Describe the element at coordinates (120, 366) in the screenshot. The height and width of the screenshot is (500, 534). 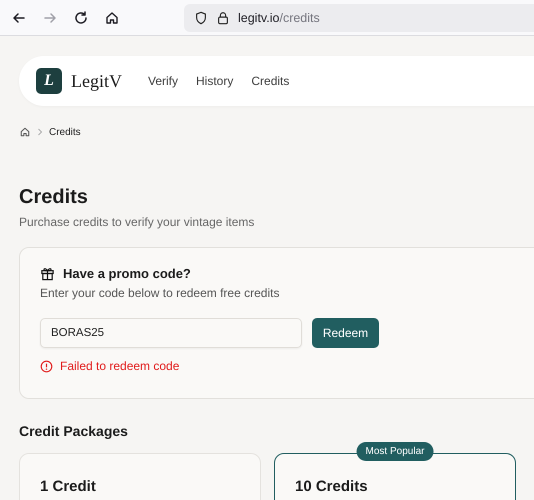
I see `error-message: Failed to redeem code` at that location.